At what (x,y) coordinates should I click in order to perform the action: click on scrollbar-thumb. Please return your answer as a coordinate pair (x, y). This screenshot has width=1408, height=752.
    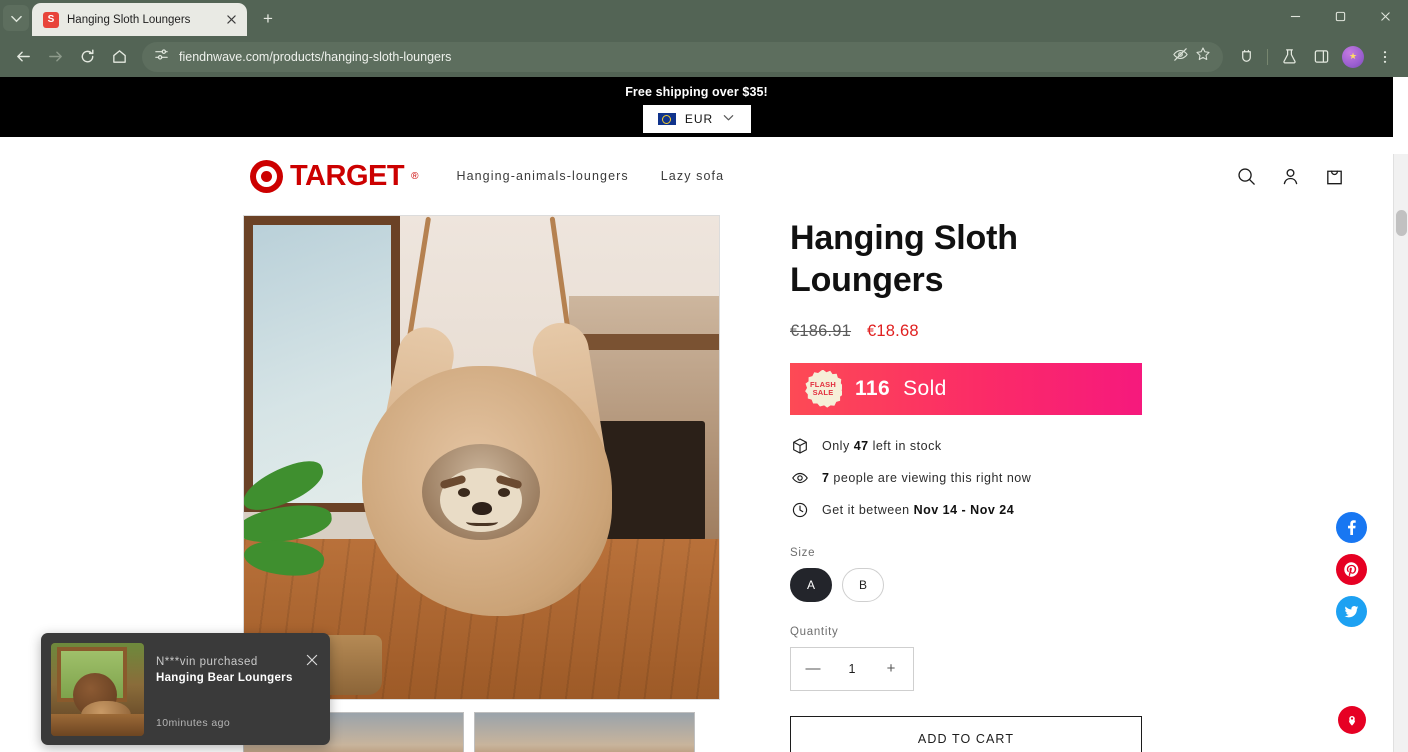
    Looking at the image, I should click on (1401, 223).